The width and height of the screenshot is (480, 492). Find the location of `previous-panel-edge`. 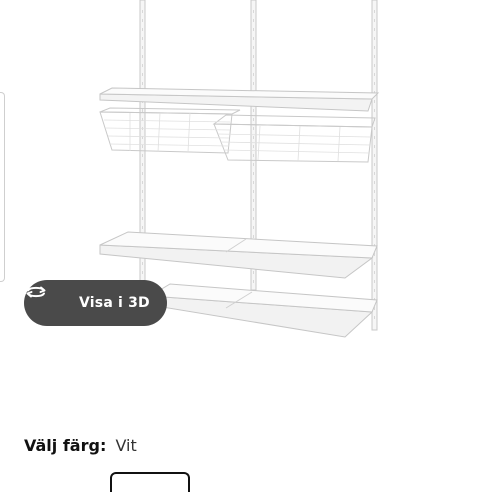

previous-panel-edge is located at coordinates (2, 187).